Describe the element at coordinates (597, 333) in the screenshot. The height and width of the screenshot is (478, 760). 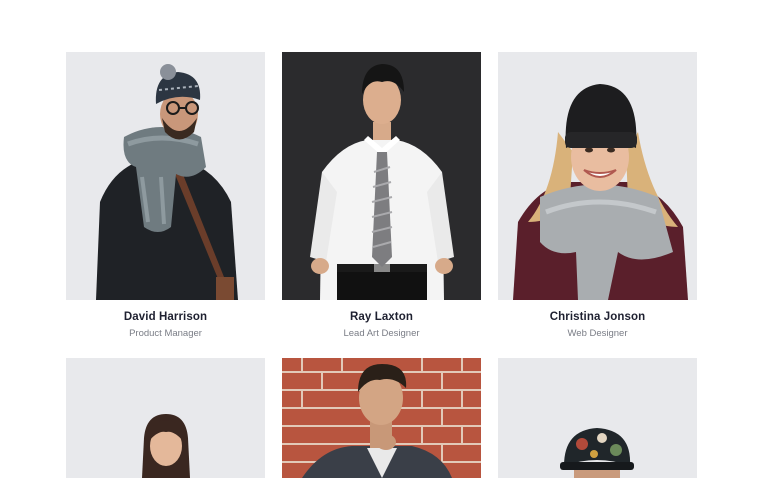
I see `team-member-role: Web Designer` at that location.